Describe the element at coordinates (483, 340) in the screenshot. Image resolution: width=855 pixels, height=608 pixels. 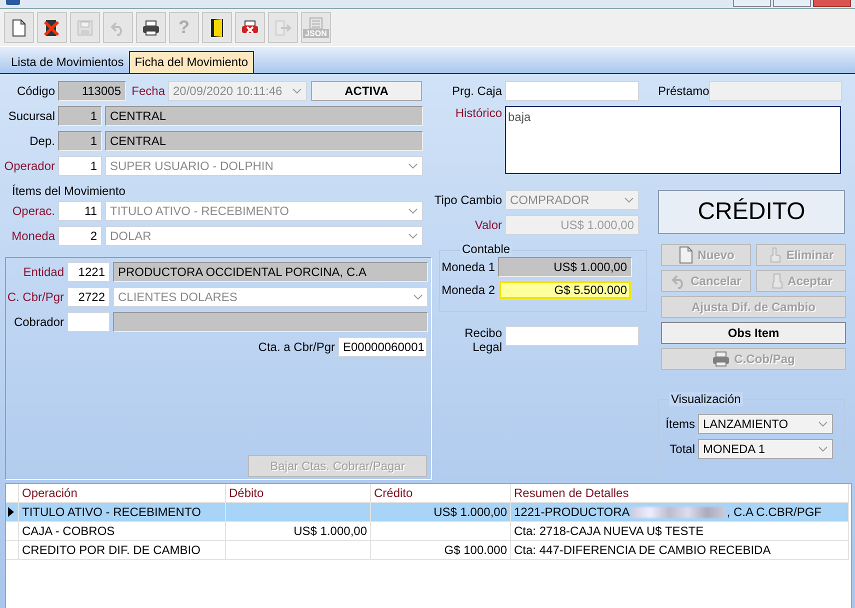
I see `field-label: Recibo Legal` at that location.